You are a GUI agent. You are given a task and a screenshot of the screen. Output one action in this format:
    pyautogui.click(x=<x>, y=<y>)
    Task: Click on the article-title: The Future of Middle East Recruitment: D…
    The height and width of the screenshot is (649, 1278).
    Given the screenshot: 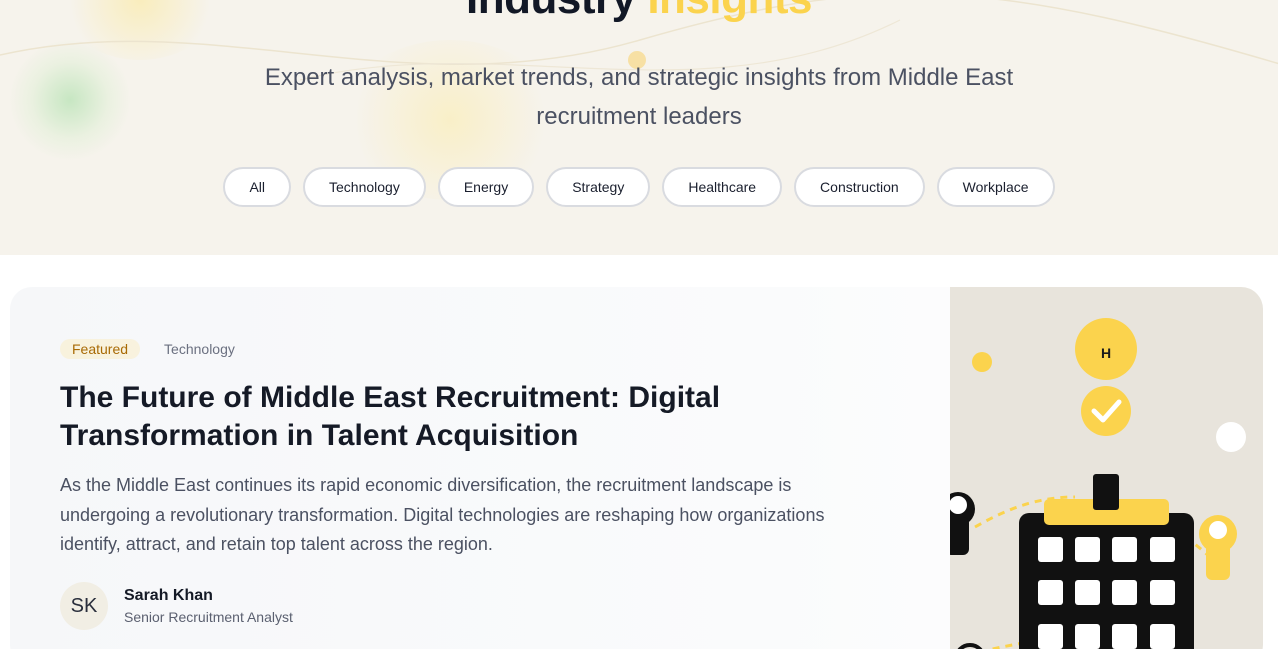 What is the action you would take?
    pyautogui.click(x=450, y=417)
    